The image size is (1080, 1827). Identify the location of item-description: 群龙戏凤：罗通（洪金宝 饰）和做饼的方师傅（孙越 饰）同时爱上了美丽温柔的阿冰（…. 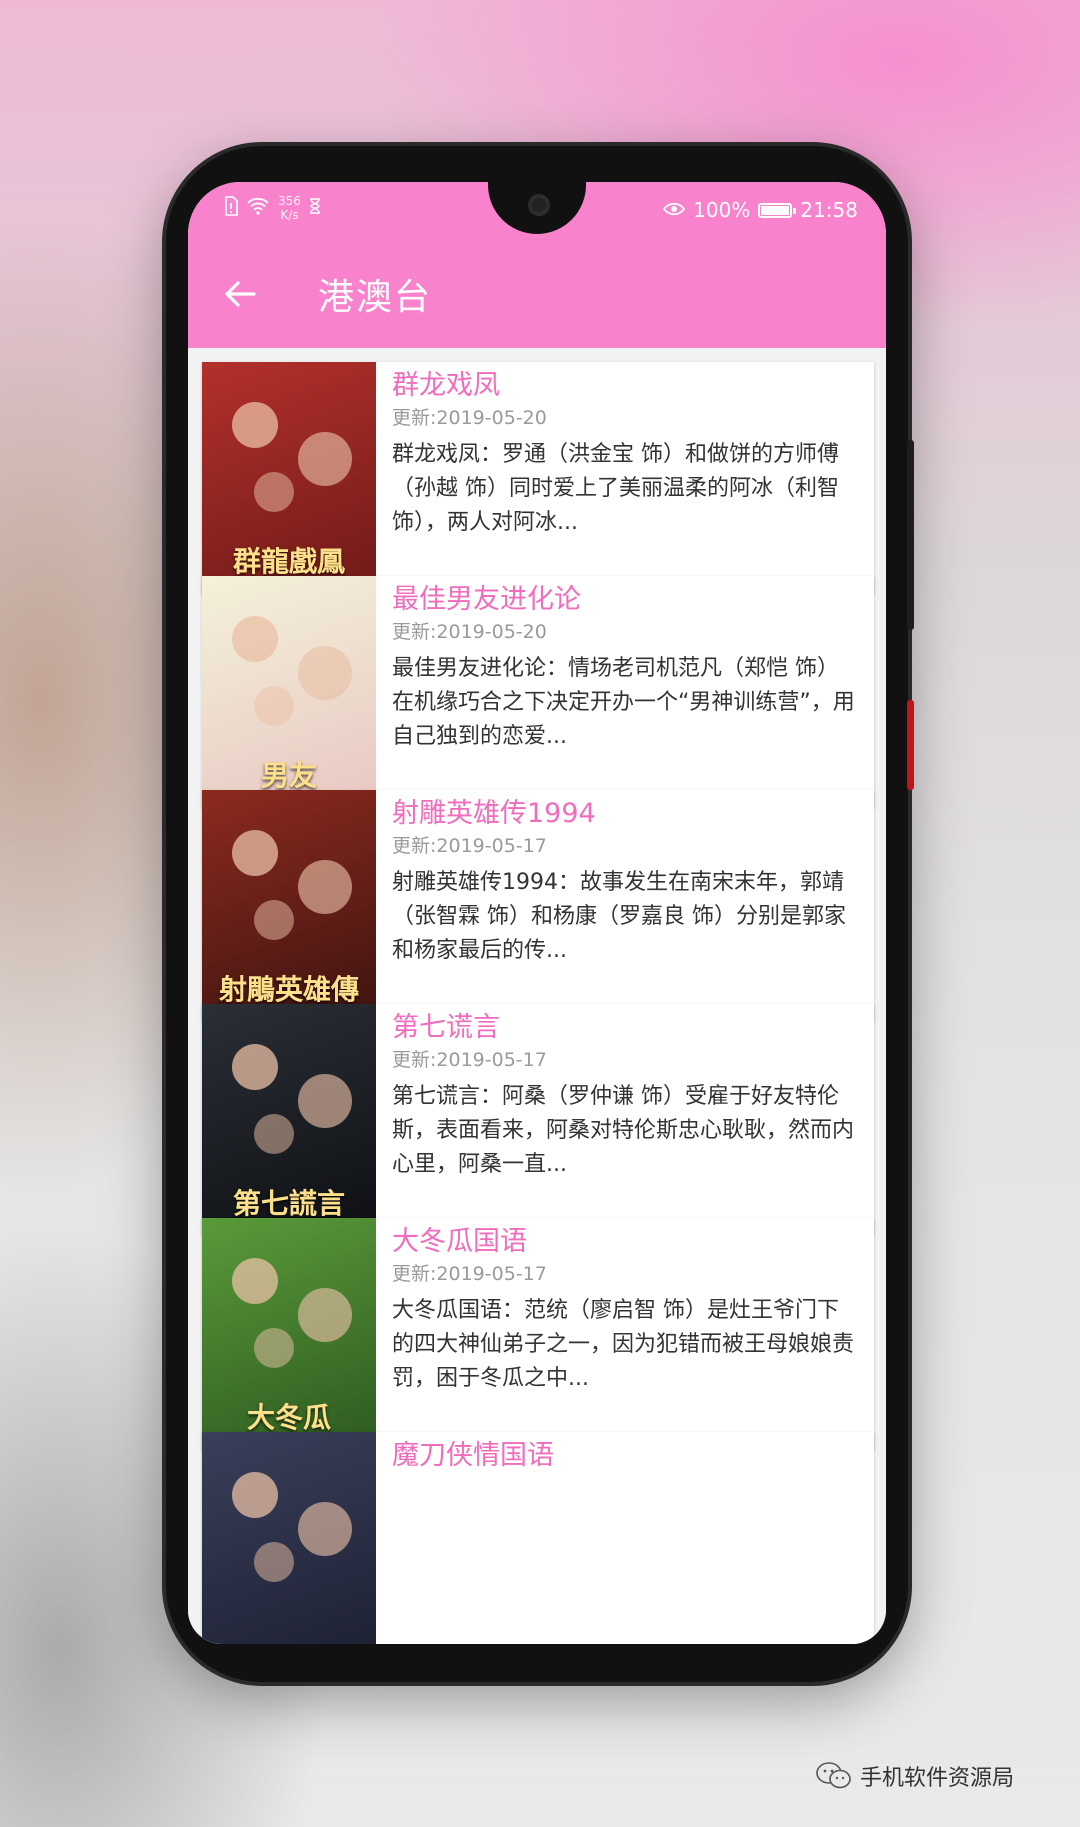
(615, 488).